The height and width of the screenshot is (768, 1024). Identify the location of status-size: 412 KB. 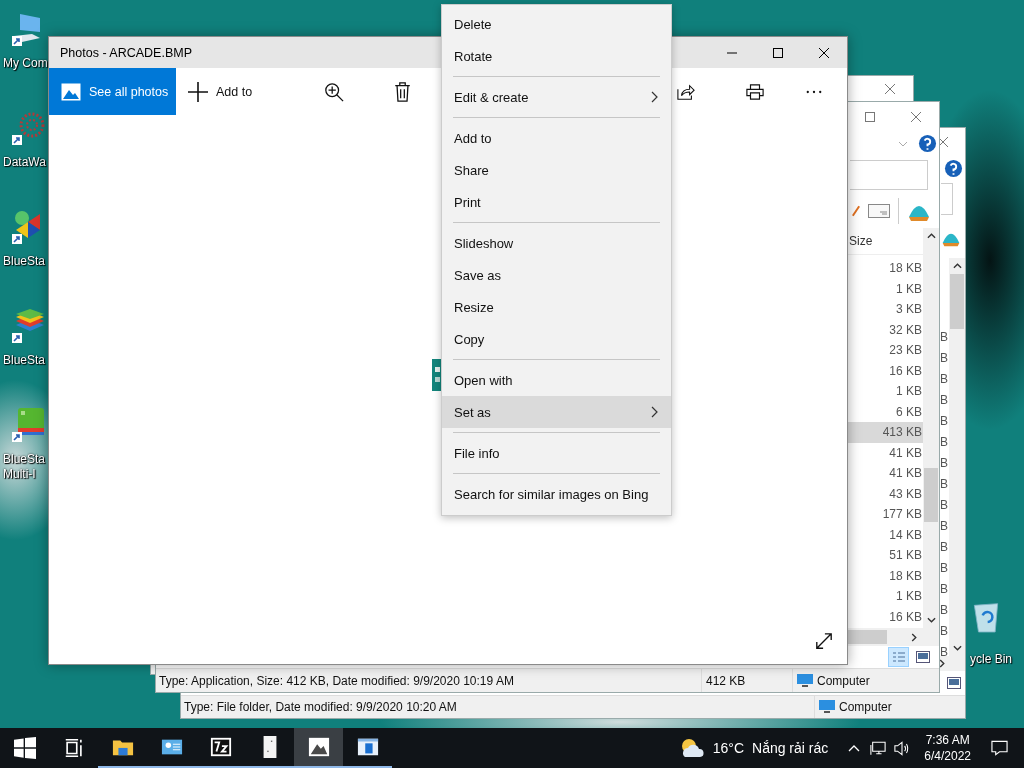
(746, 680).